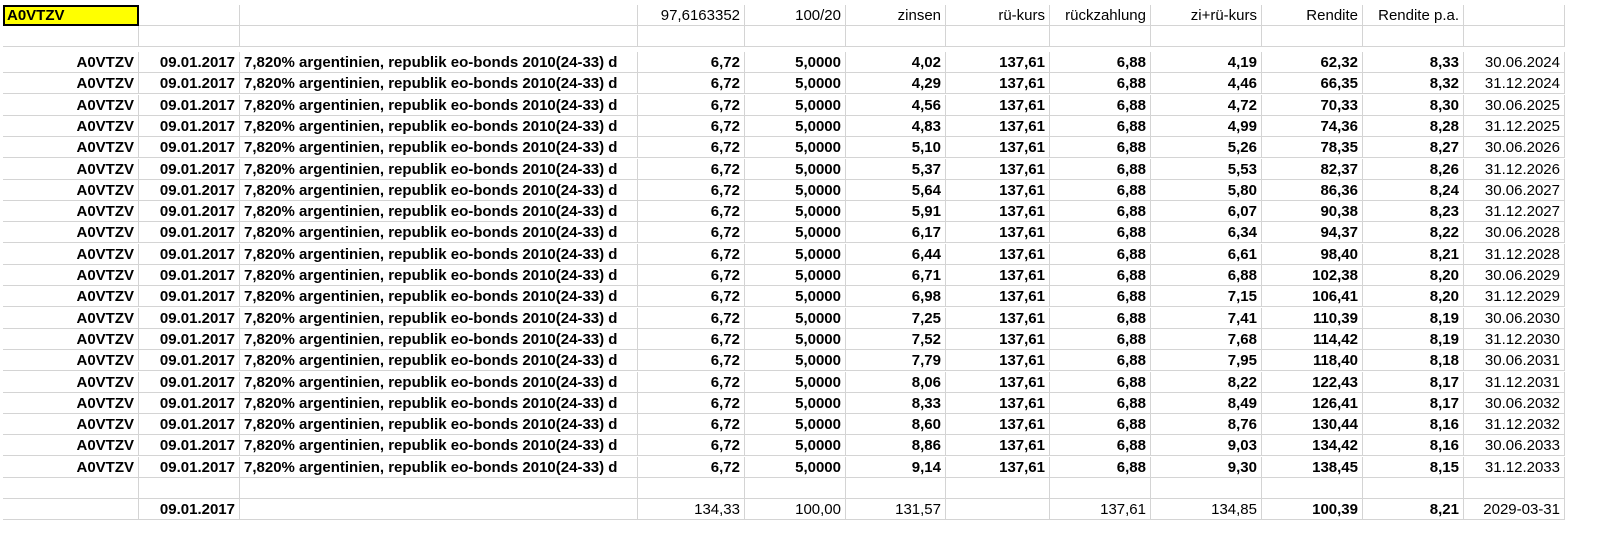 The height and width of the screenshot is (535, 1613). I want to click on cell-rendite-pa: 8,16, so click(1413, 424).